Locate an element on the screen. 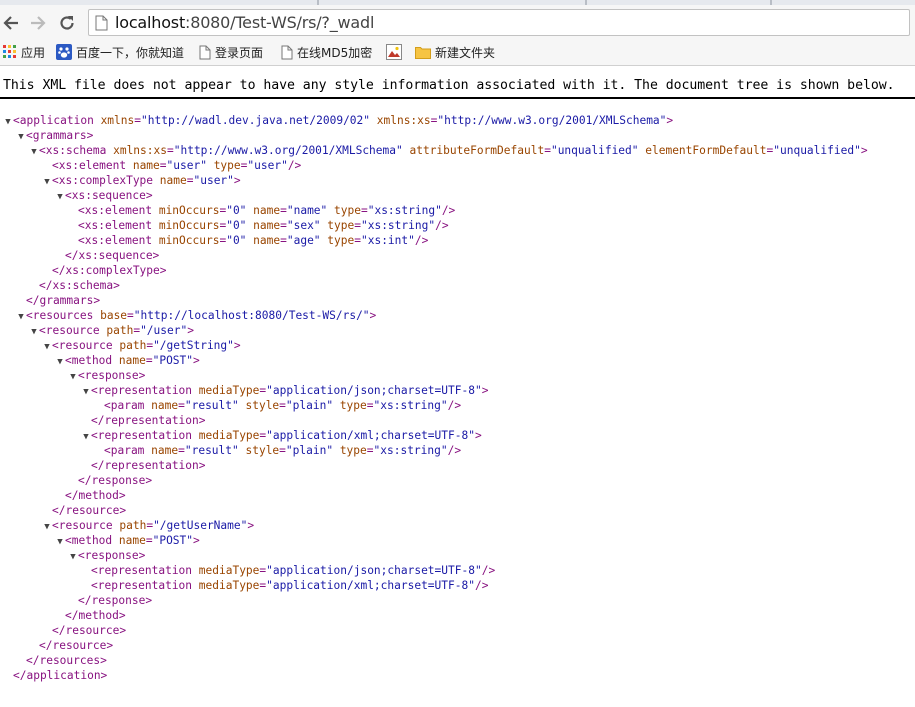 The image size is (915, 707). bookmark-new-folder: 新建文件夹 is located at coordinates (455, 52).